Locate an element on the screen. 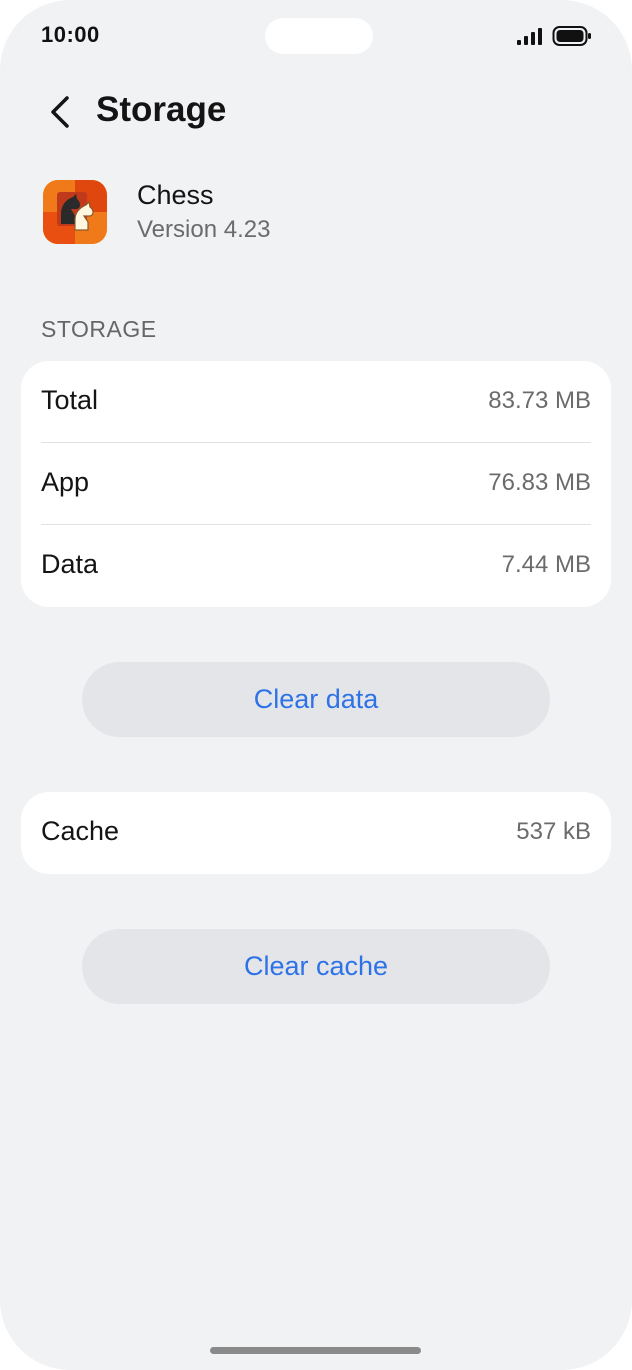 The width and height of the screenshot is (632, 1370). cache-row: Cache 537 kB is located at coordinates (316, 833).